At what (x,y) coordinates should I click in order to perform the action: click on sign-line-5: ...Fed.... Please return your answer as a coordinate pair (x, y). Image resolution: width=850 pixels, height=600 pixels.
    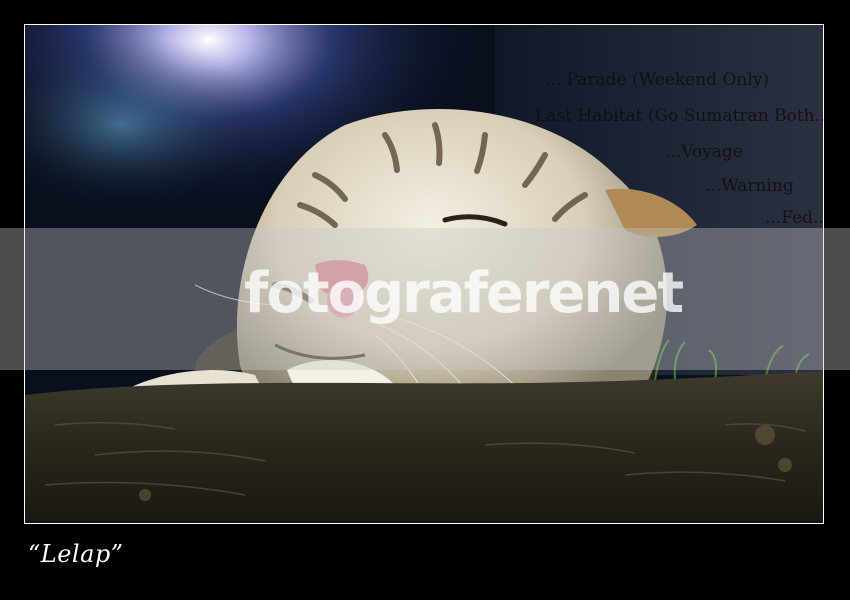
    Looking at the image, I should click on (794, 218).